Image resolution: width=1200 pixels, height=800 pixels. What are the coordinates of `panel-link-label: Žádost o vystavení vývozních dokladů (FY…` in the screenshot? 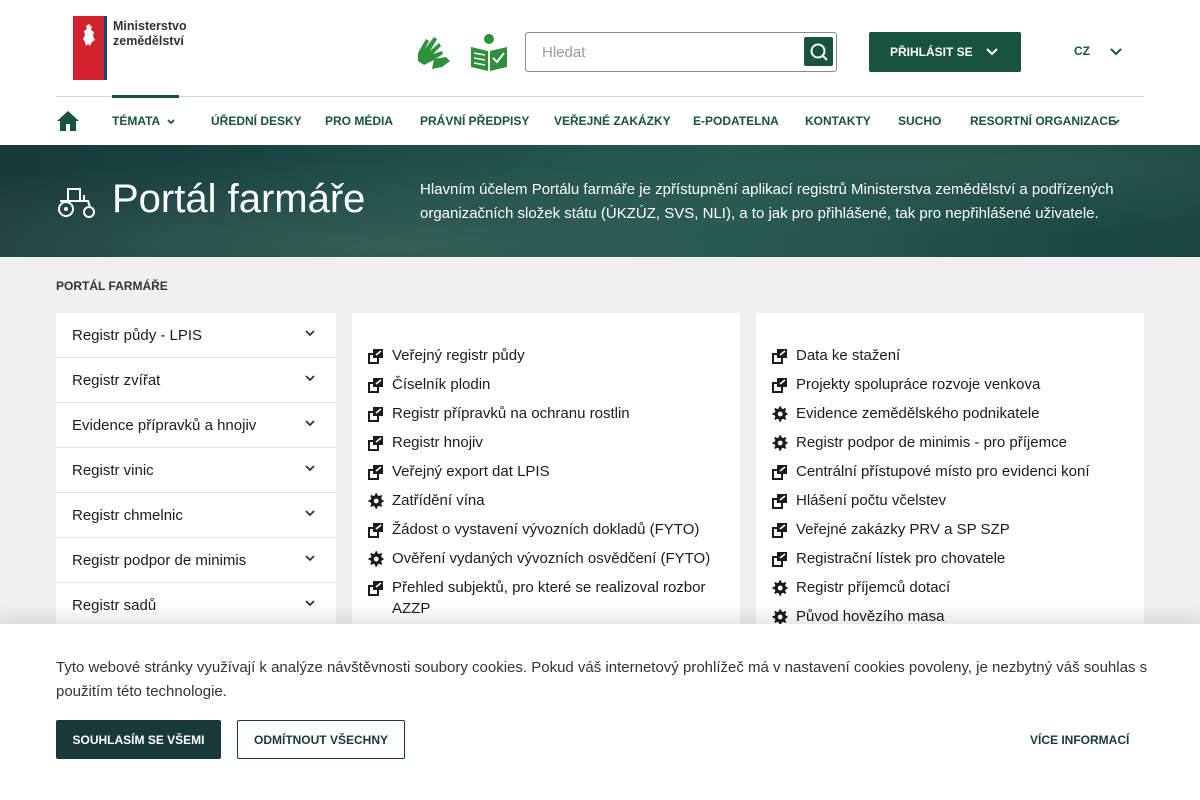 It's located at (546, 529).